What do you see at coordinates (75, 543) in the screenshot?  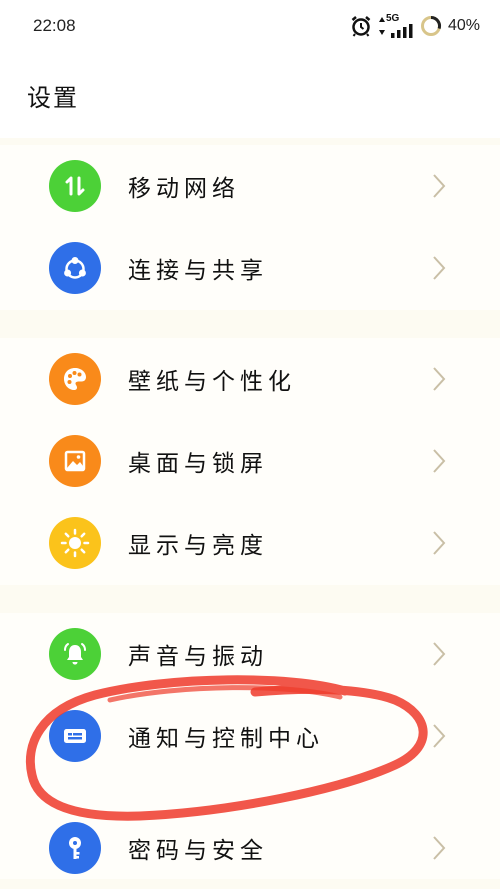 I see `sun-icon` at bounding box center [75, 543].